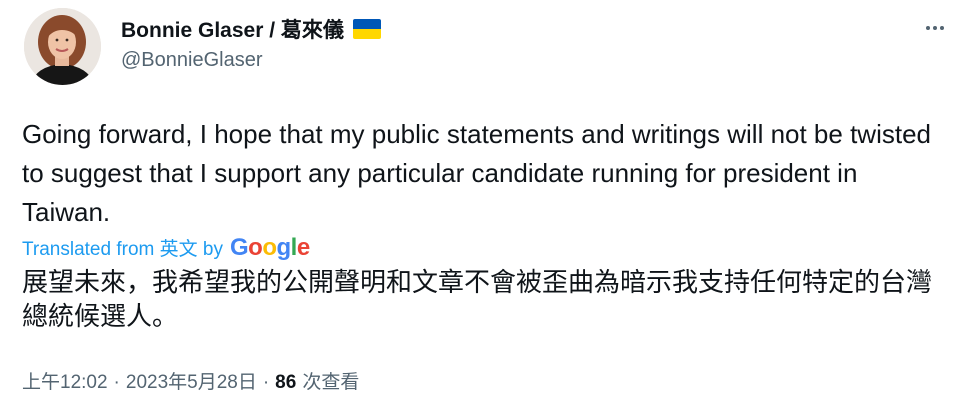 This screenshot has width=967, height=404. I want to click on tweet-time: 上午12:02, so click(65, 380).